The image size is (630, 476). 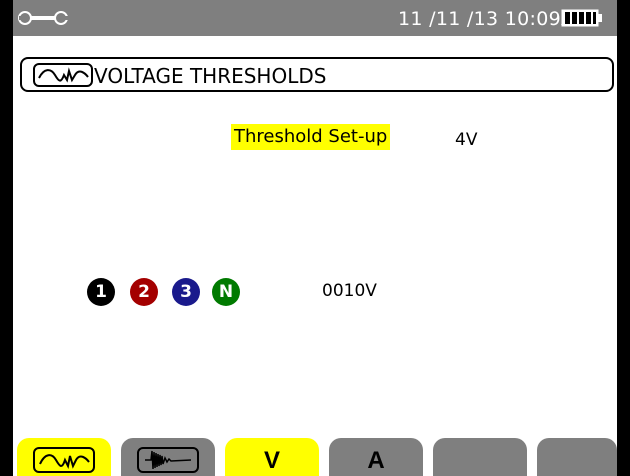 What do you see at coordinates (311, 137) in the screenshot?
I see `threshold-setup-label: Threshold Set-up` at bounding box center [311, 137].